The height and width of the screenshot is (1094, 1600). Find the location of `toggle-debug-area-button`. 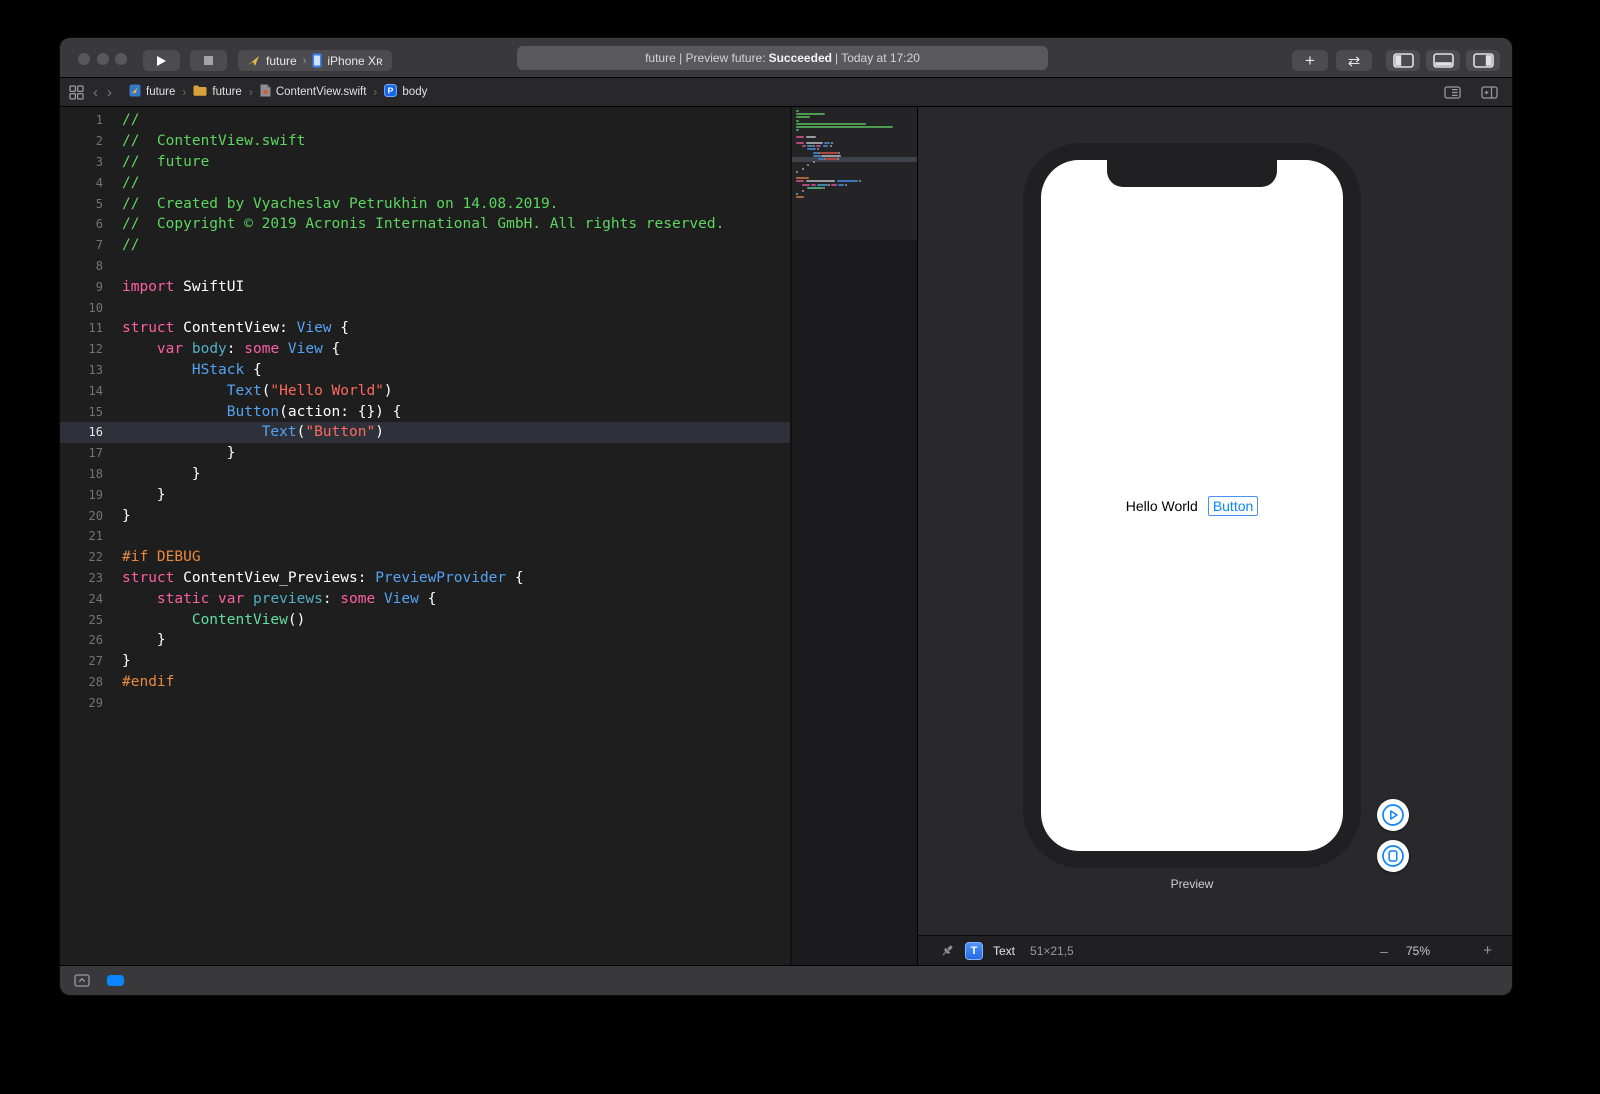

toggle-debug-area-button is located at coordinates (1443, 60).